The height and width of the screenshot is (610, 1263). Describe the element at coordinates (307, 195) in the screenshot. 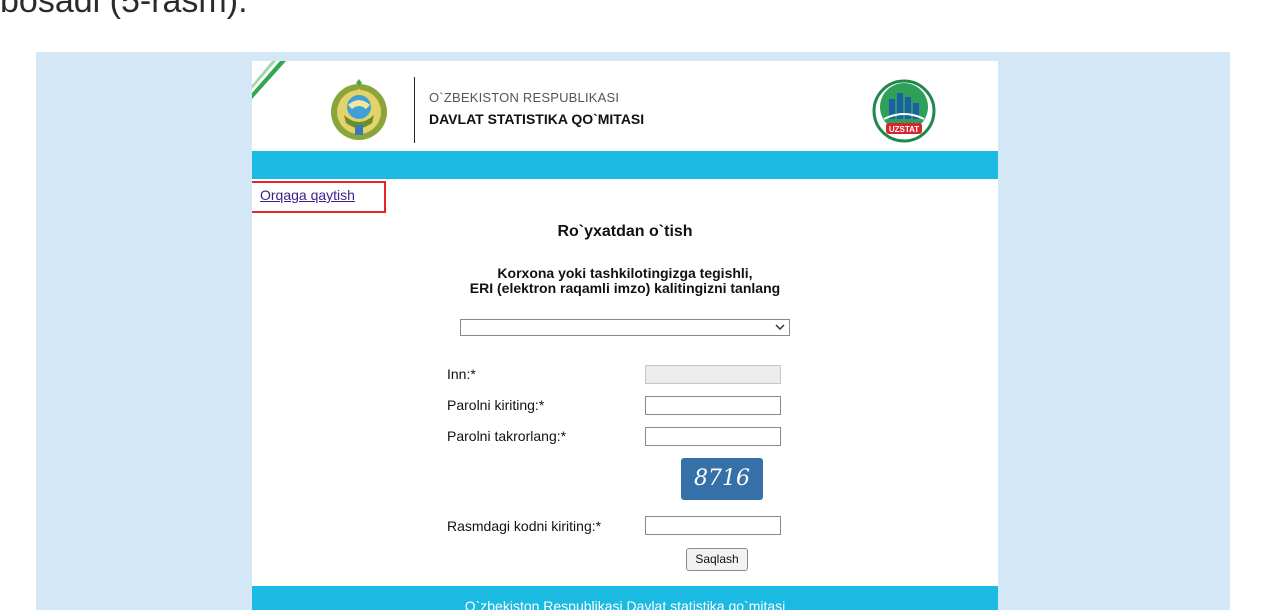

I see `back-link: Orqaga qaytish` at that location.